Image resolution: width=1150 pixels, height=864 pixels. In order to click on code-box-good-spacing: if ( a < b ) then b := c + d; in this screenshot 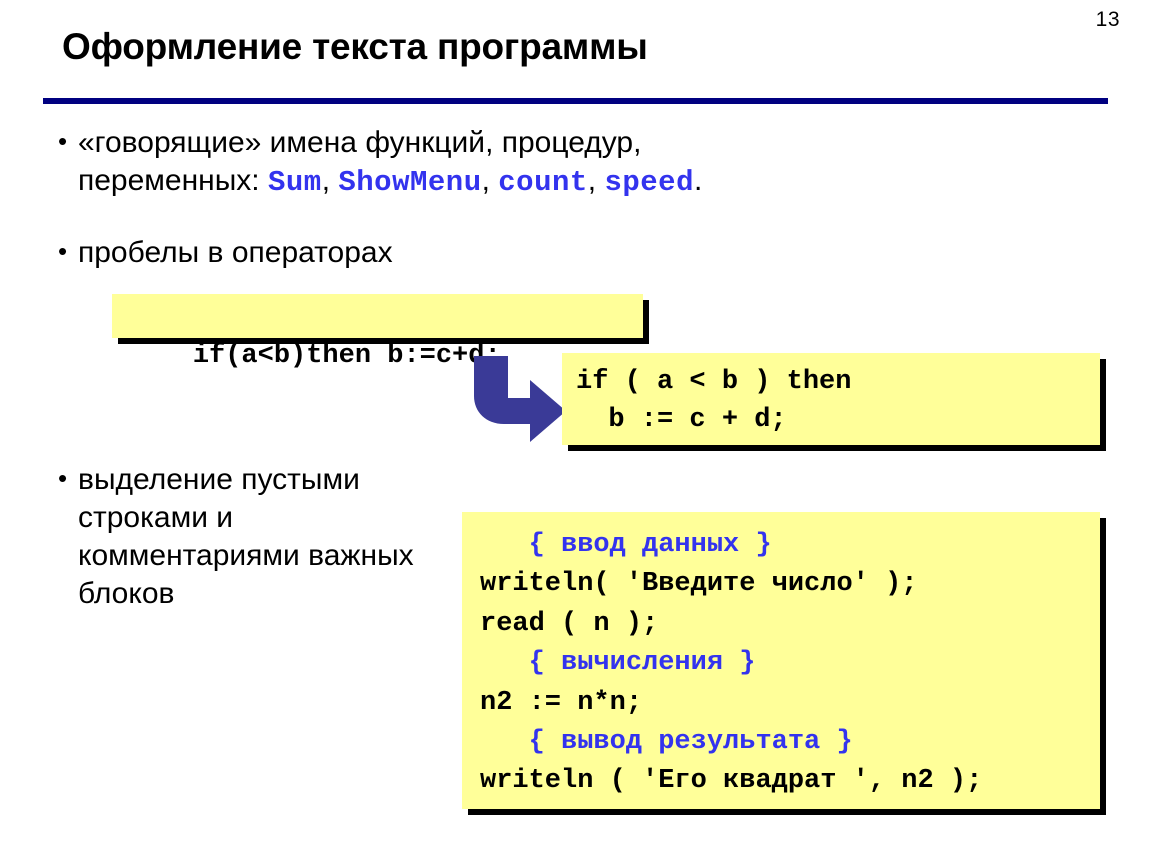, I will do `click(831, 399)`.